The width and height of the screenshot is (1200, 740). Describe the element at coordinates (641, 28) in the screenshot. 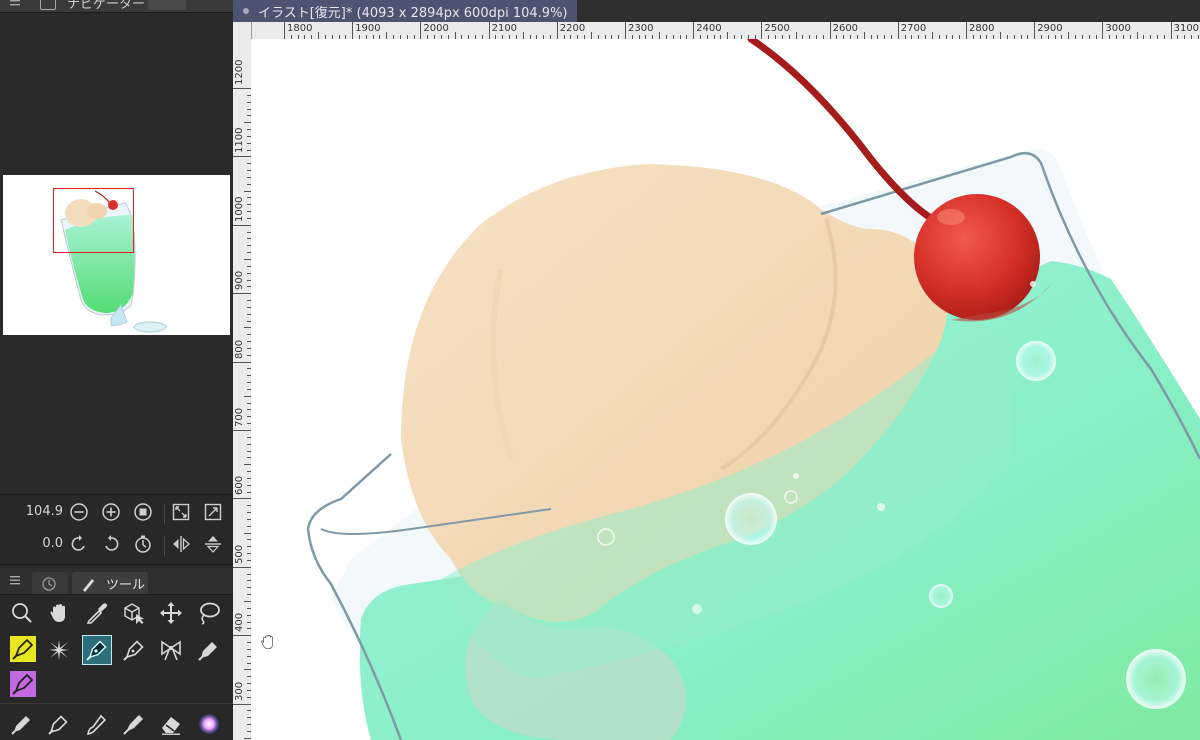

I see `ruler-label: 2300` at that location.